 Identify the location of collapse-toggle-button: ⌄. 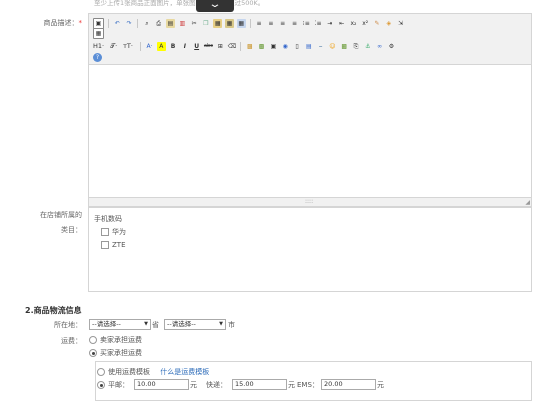
(215, 6).